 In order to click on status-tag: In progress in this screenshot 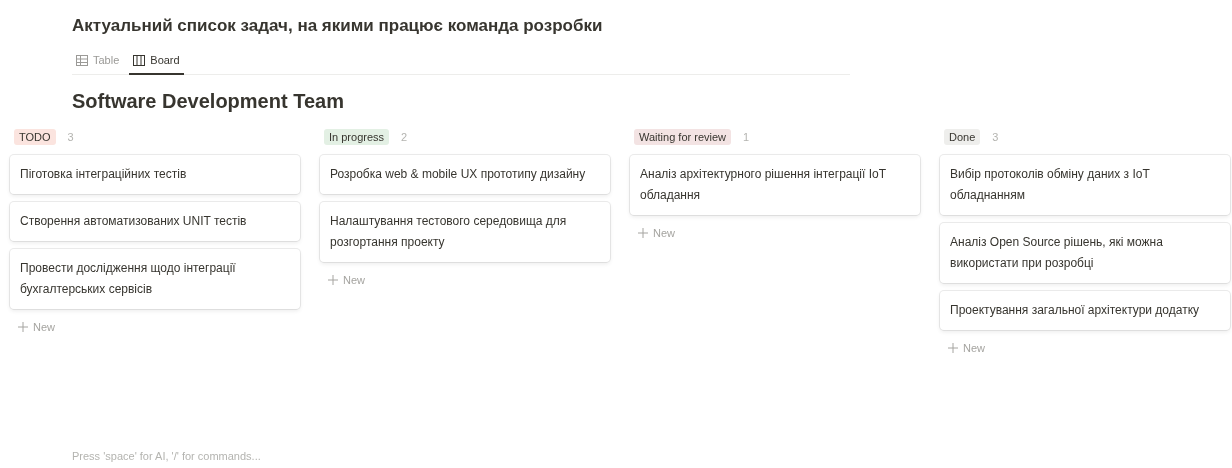, I will do `click(357, 137)`.